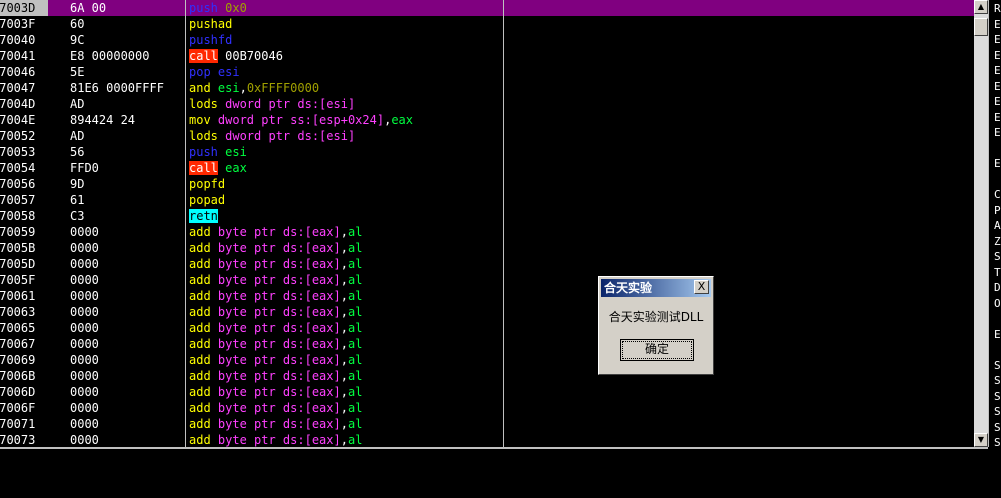 The height and width of the screenshot is (498, 1001). What do you see at coordinates (24, 8) in the screenshot?
I see `address-cell: B7003D` at bounding box center [24, 8].